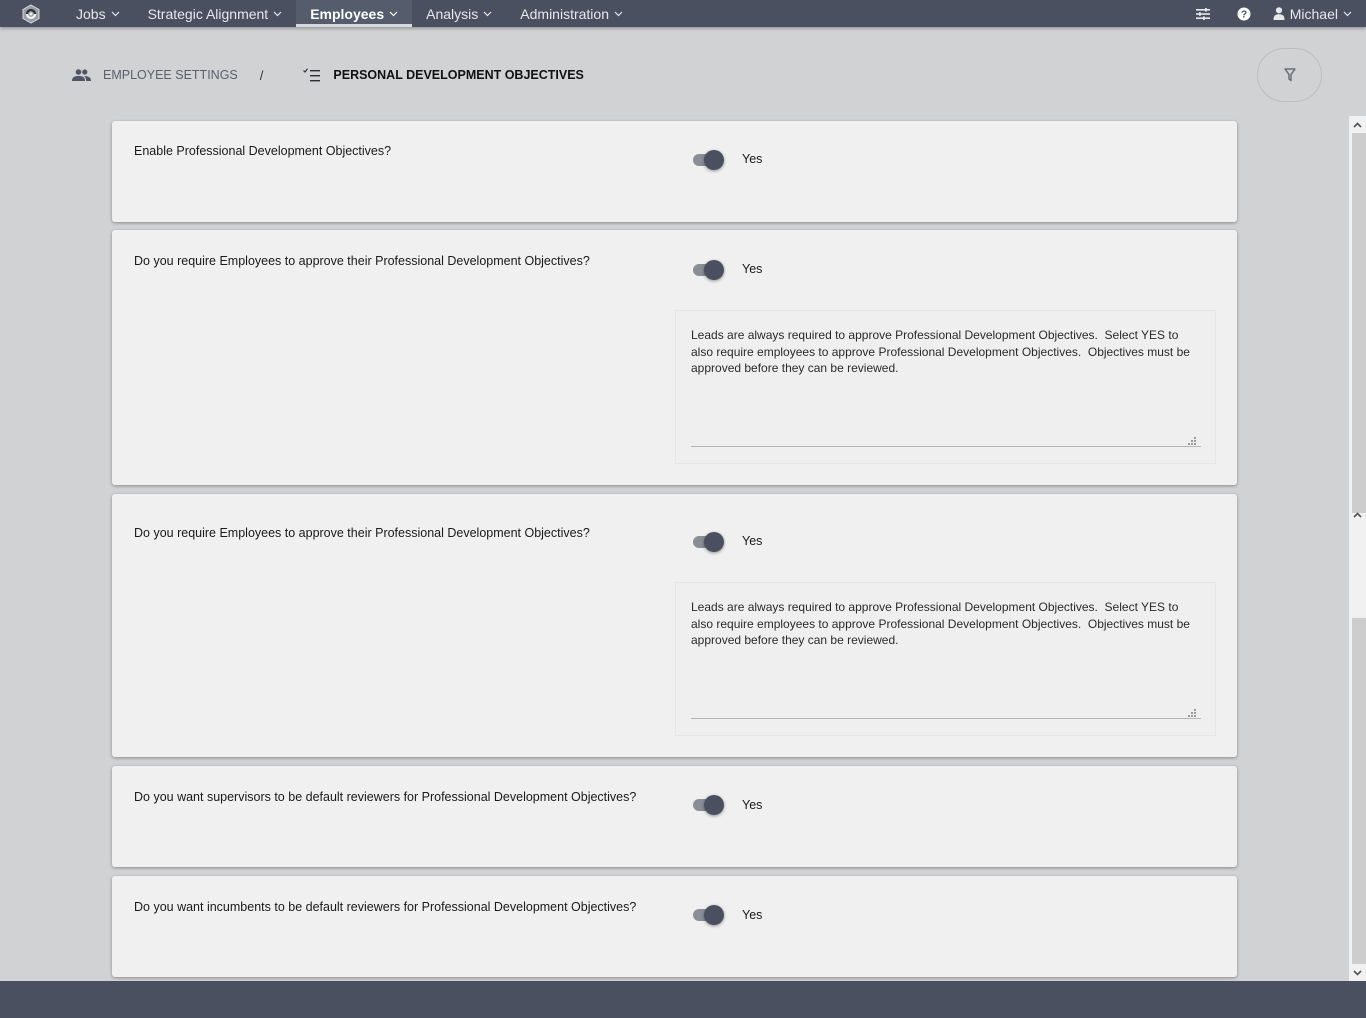 The width and height of the screenshot is (1366, 1018). I want to click on nav-employees: Employees, so click(354, 13).